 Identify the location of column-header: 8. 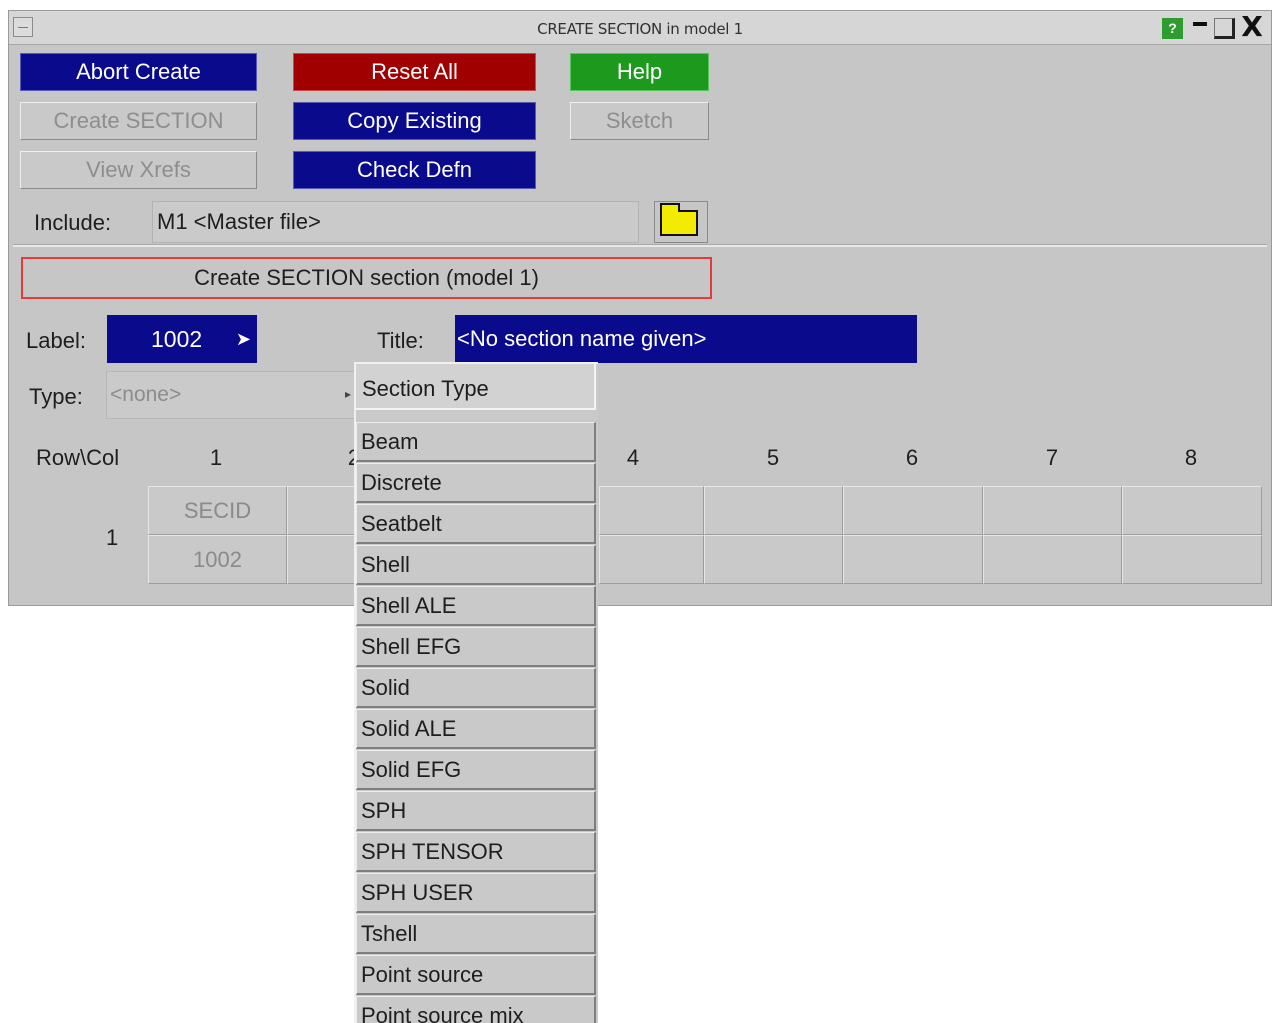
(1191, 457).